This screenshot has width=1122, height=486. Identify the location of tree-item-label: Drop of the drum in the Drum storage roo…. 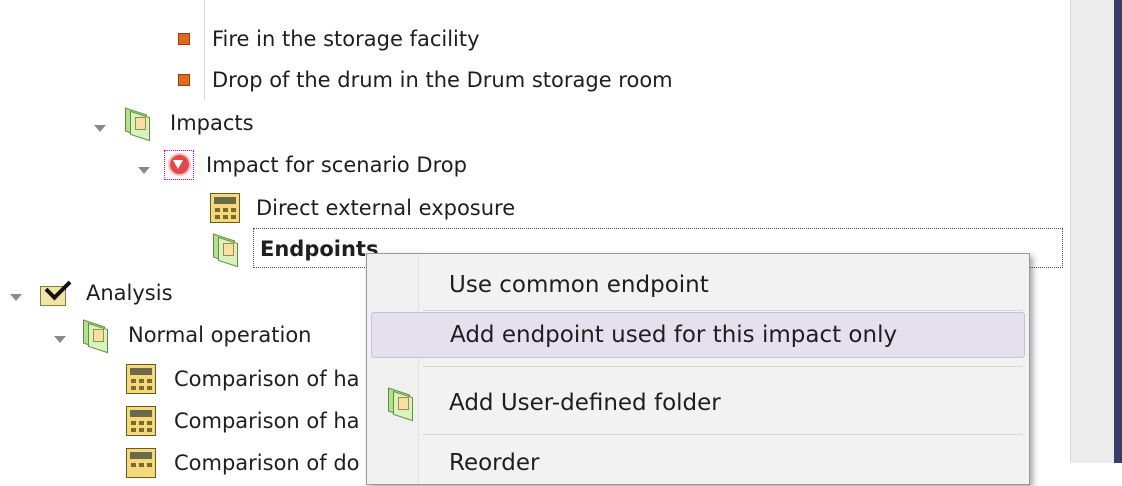
(442, 80).